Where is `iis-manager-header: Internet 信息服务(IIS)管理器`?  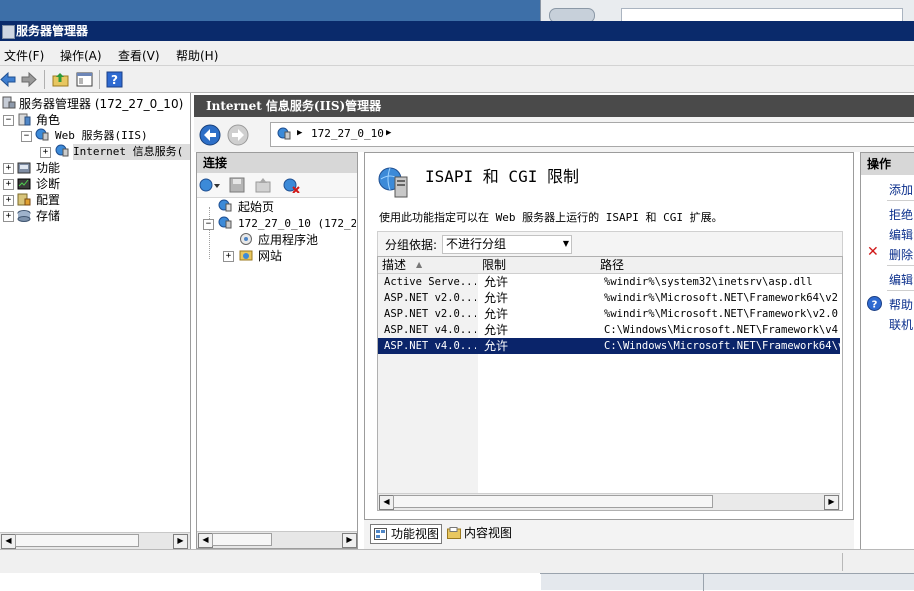
iis-manager-header: Internet 信息服务(IIS)管理器 is located at coordinates (554, 106).